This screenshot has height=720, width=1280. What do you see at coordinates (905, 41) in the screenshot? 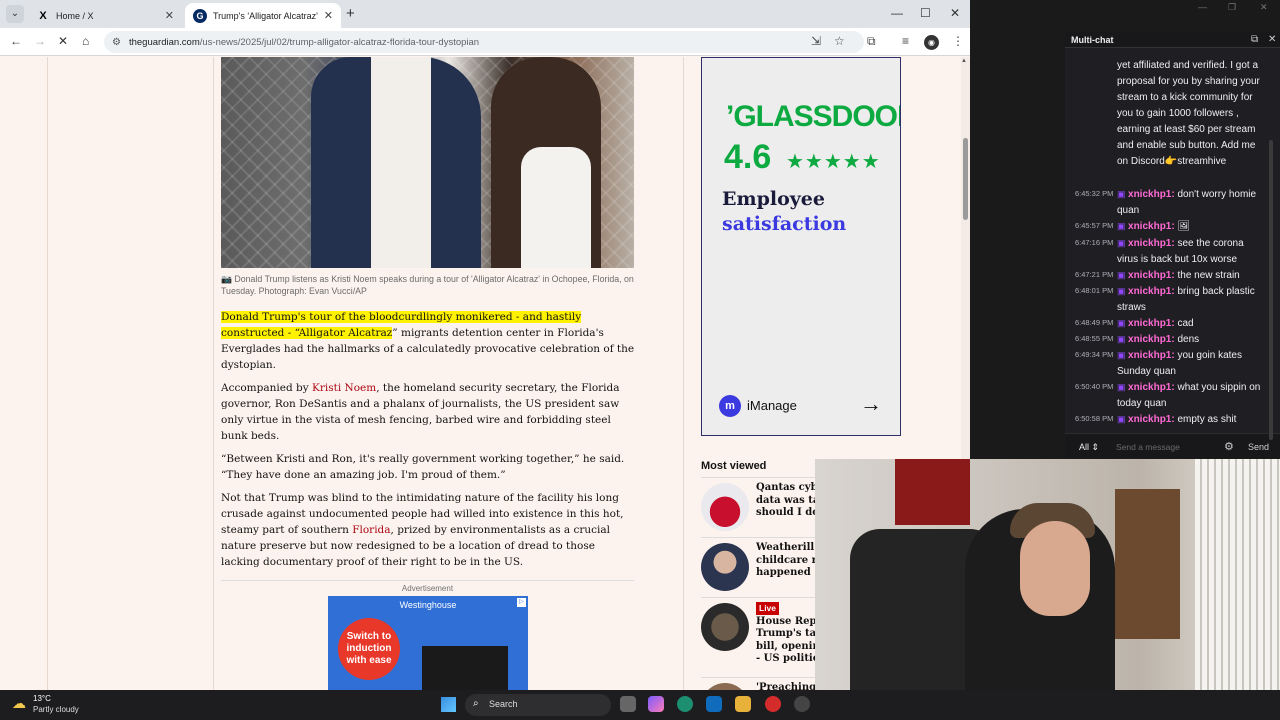
I see `media-icon: ≡` at bounding box center [905, 41].